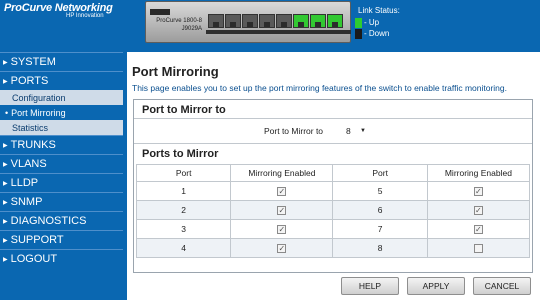  What do you see at coordinates (275, 21) in the screenshot?
I see `port-indicators` at bounding box center [275, 21].